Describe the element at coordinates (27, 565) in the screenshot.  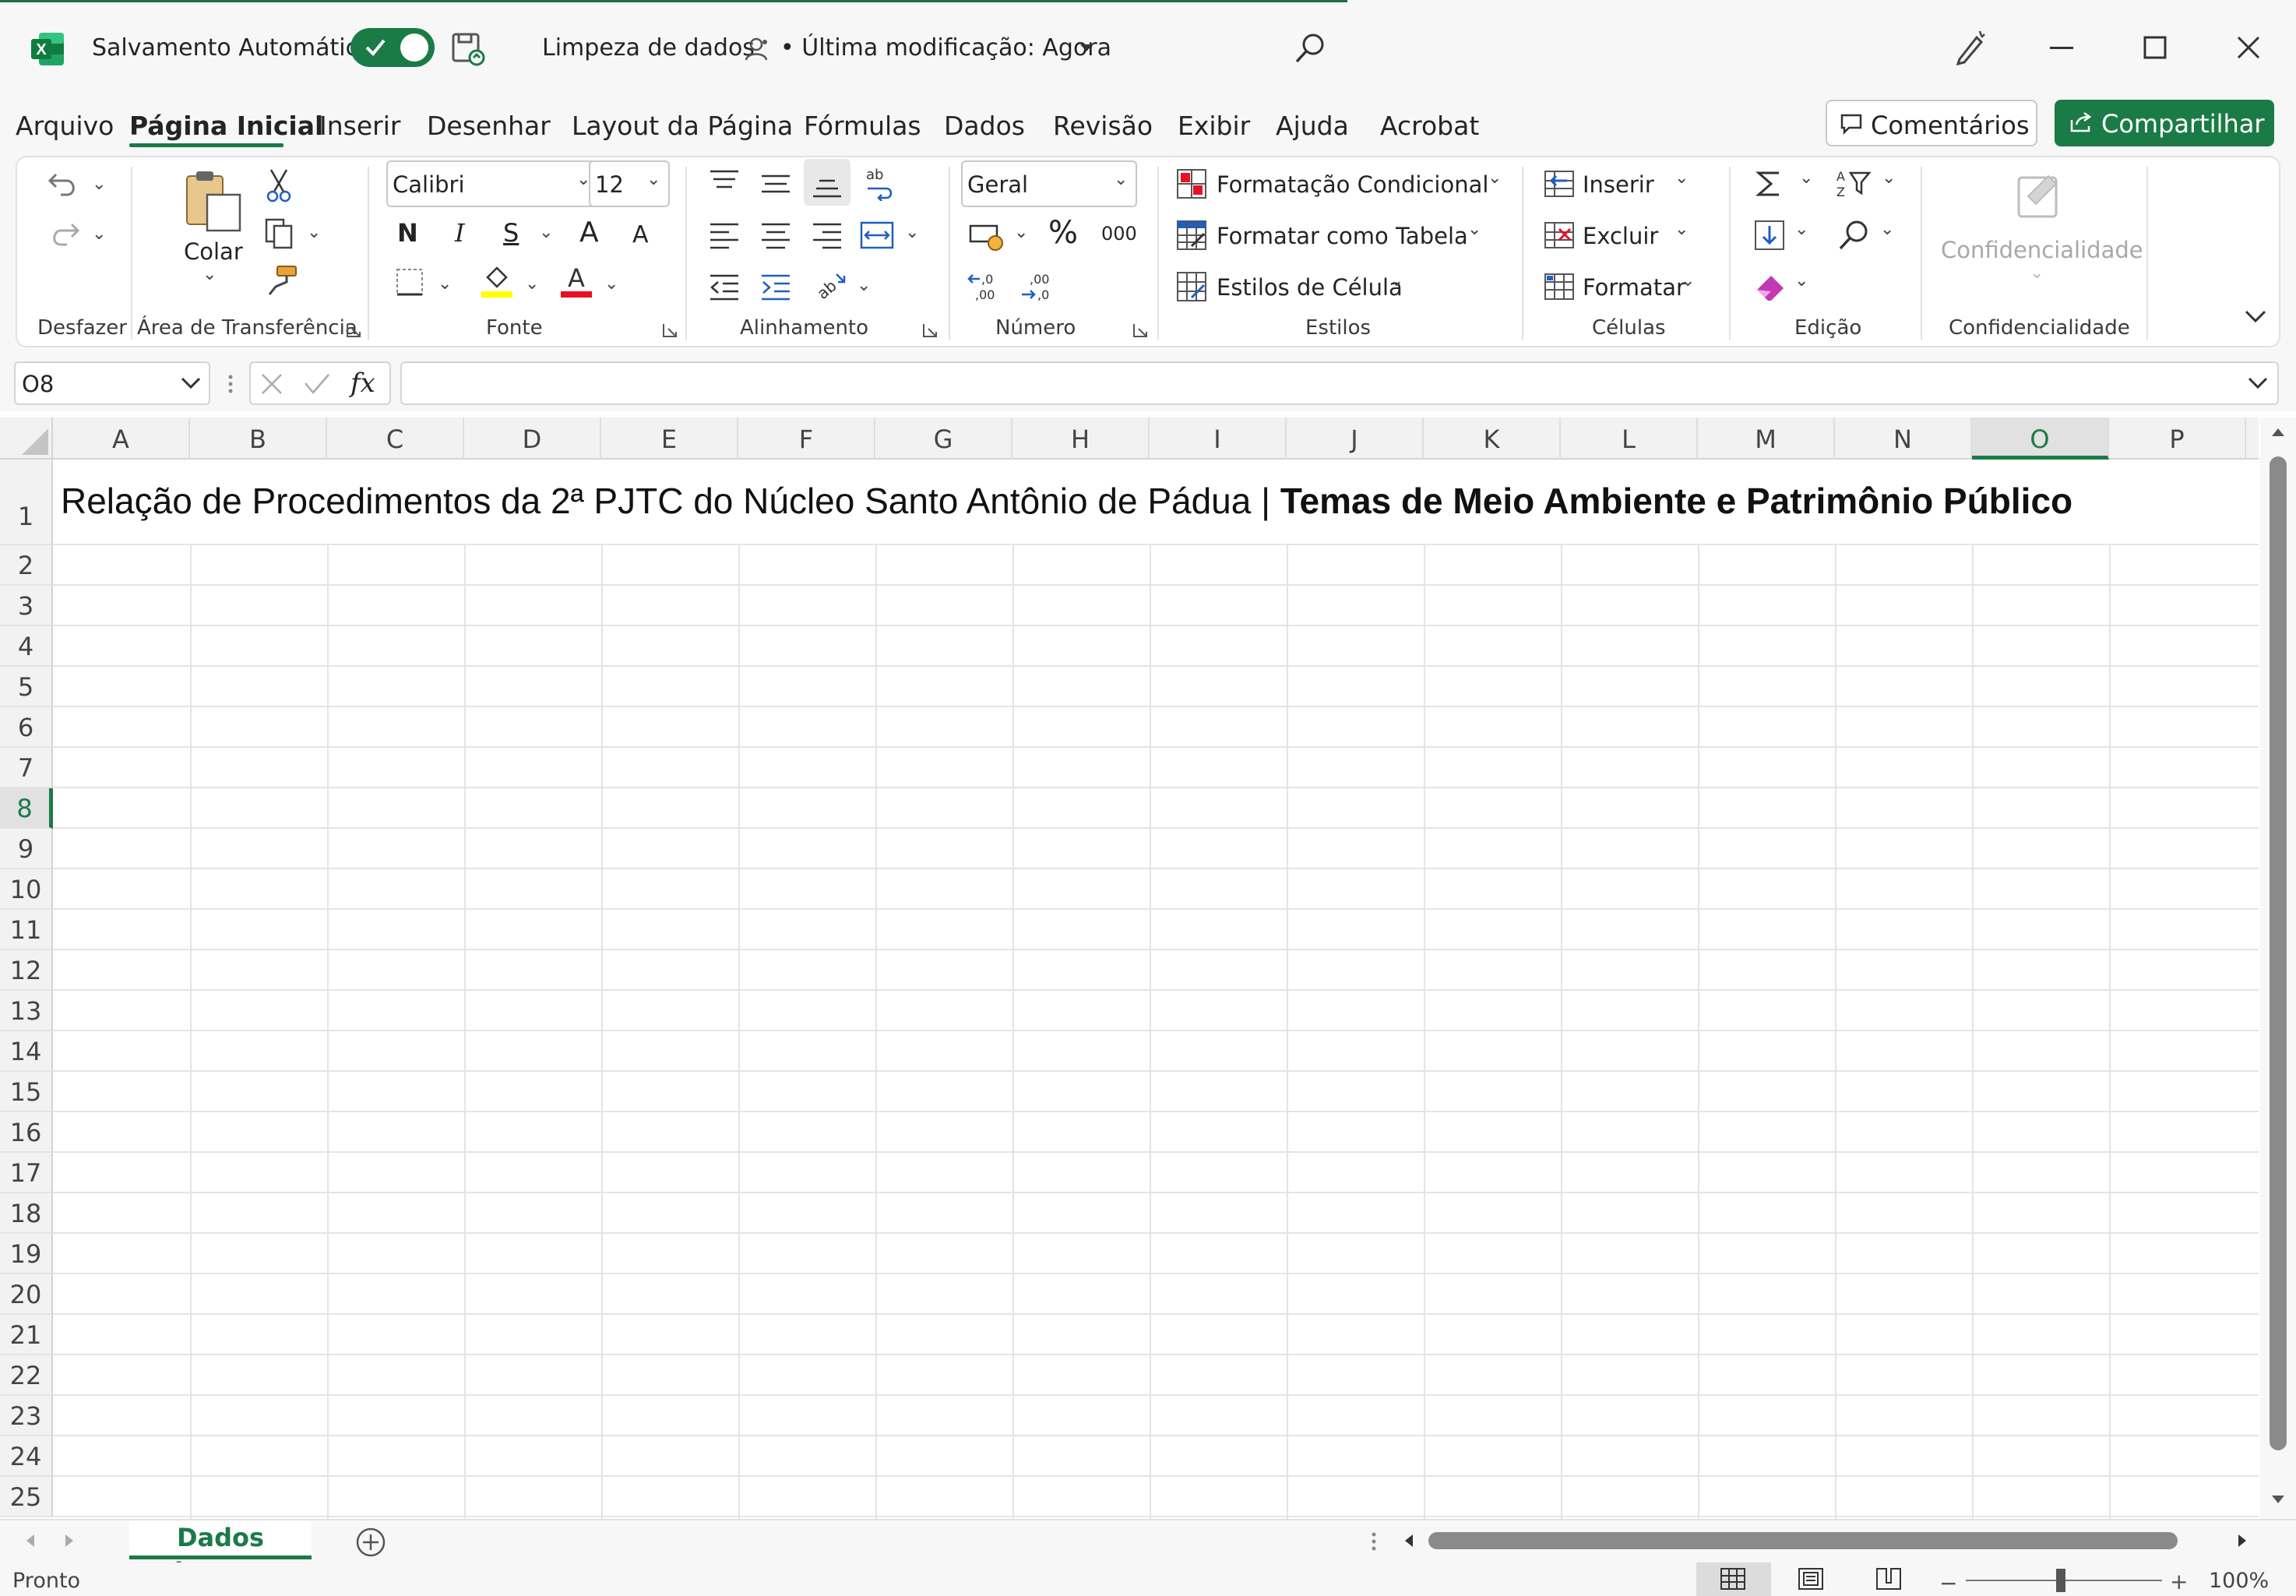
I see `row-header-2: 2` at that location.